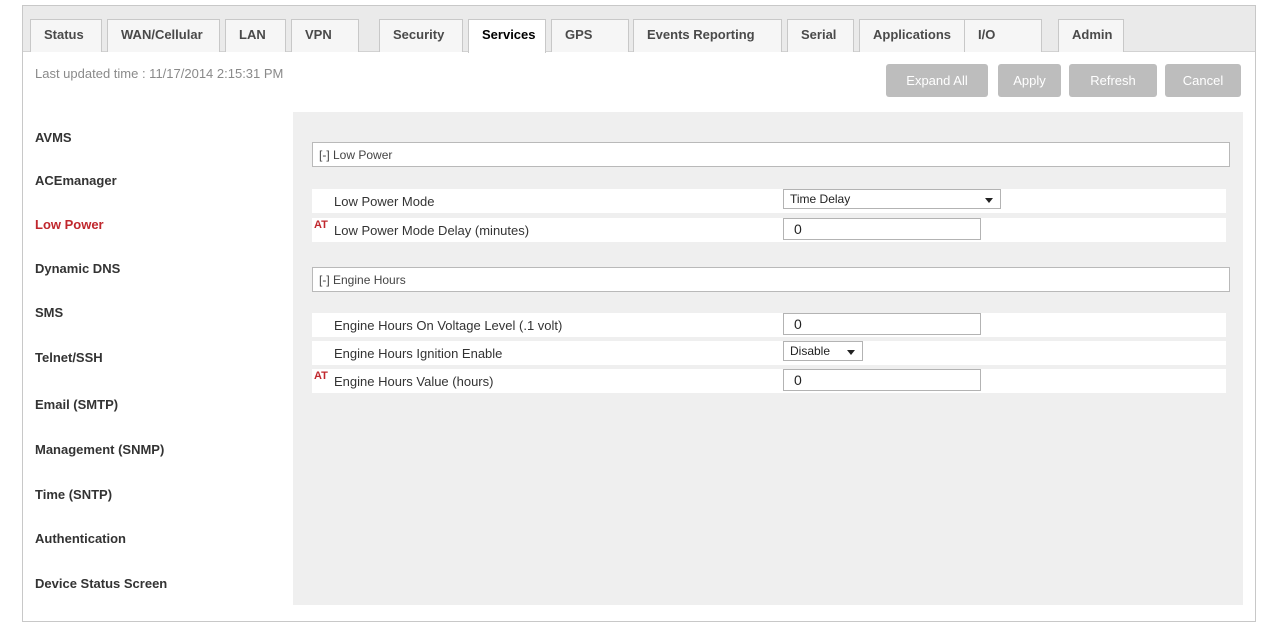  I want to click on low-power-section-header: [-] Low Power, so click(771, 154).